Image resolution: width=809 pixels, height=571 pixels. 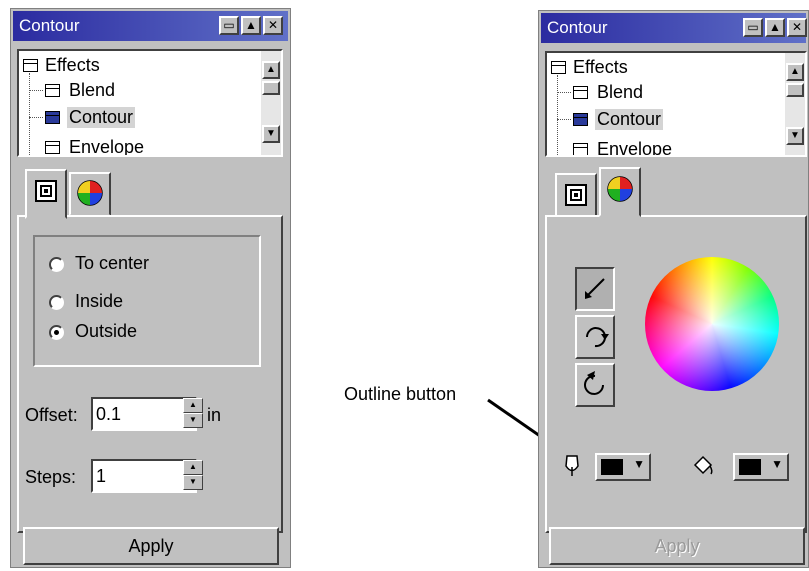 What do you see at coordinates (712, 324) in the screenshot?
I see `color-wheel` at bounding box center [712, 324].